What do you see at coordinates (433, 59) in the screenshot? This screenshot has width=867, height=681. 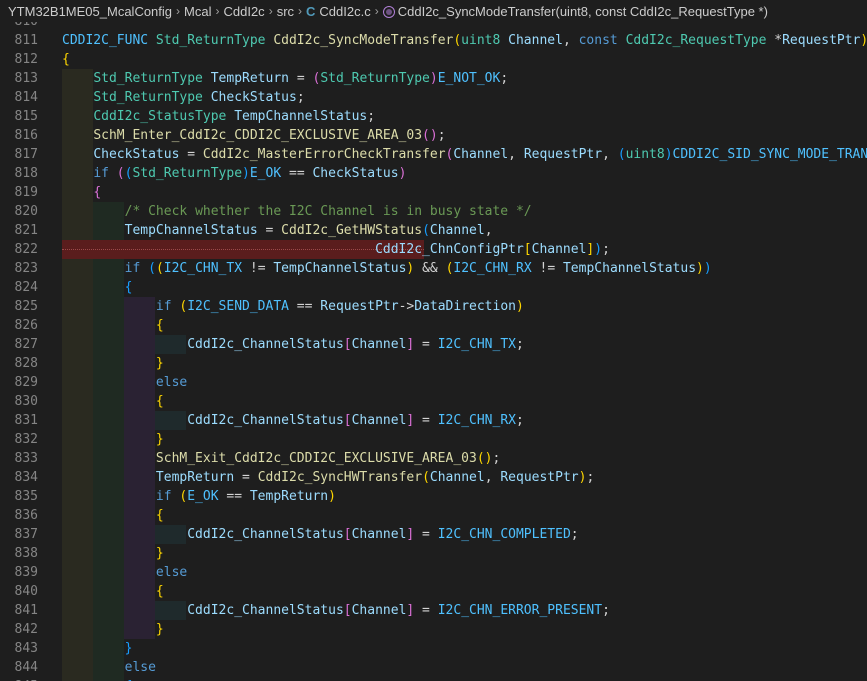 I see `code-line: 812 {` at bounding box center [433, 59].